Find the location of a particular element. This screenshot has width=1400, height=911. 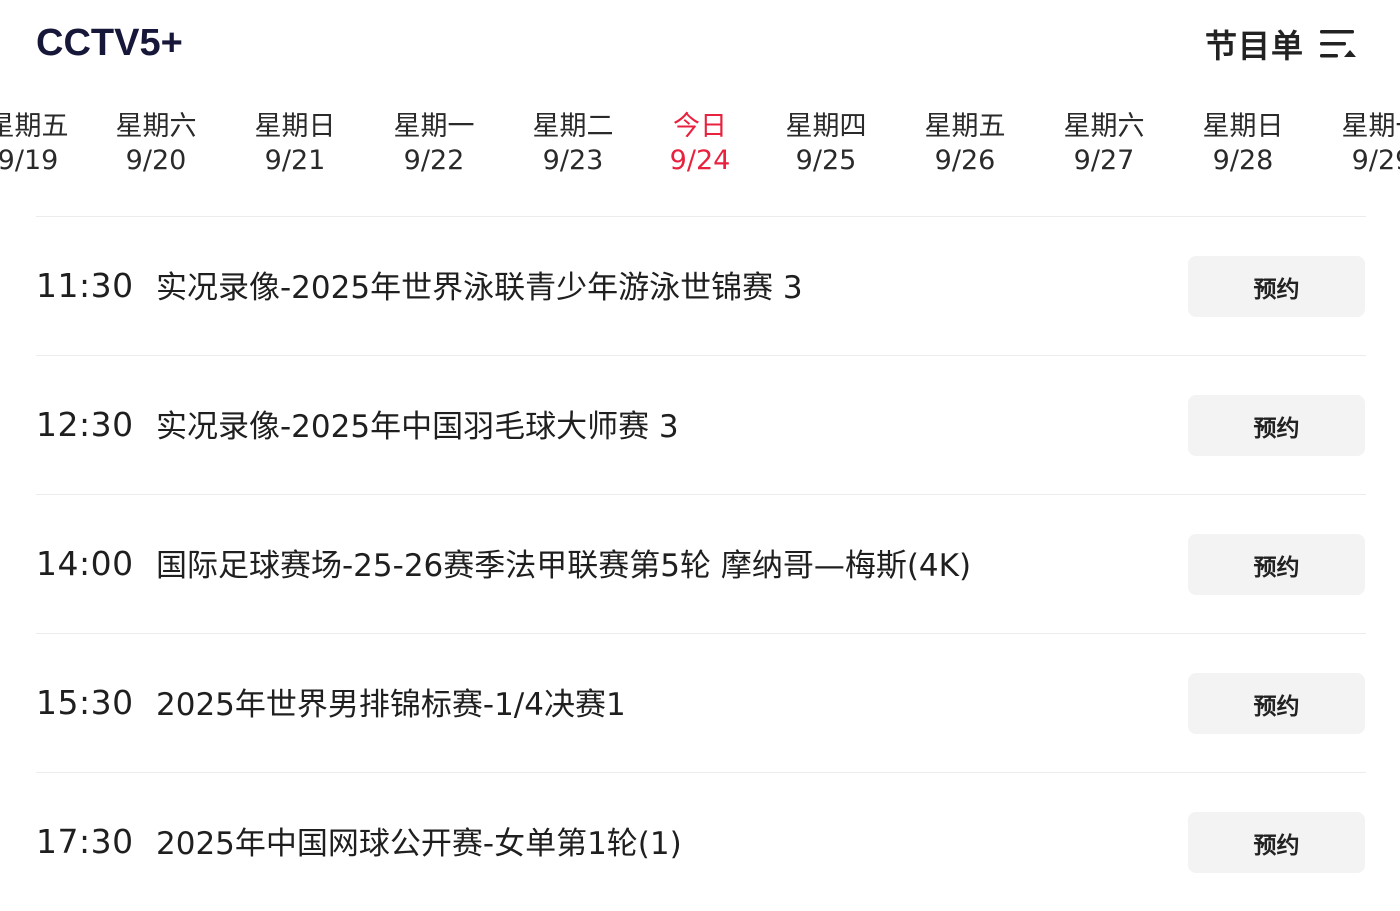

date-value: 9/22 is located at coordinates (434, 160).